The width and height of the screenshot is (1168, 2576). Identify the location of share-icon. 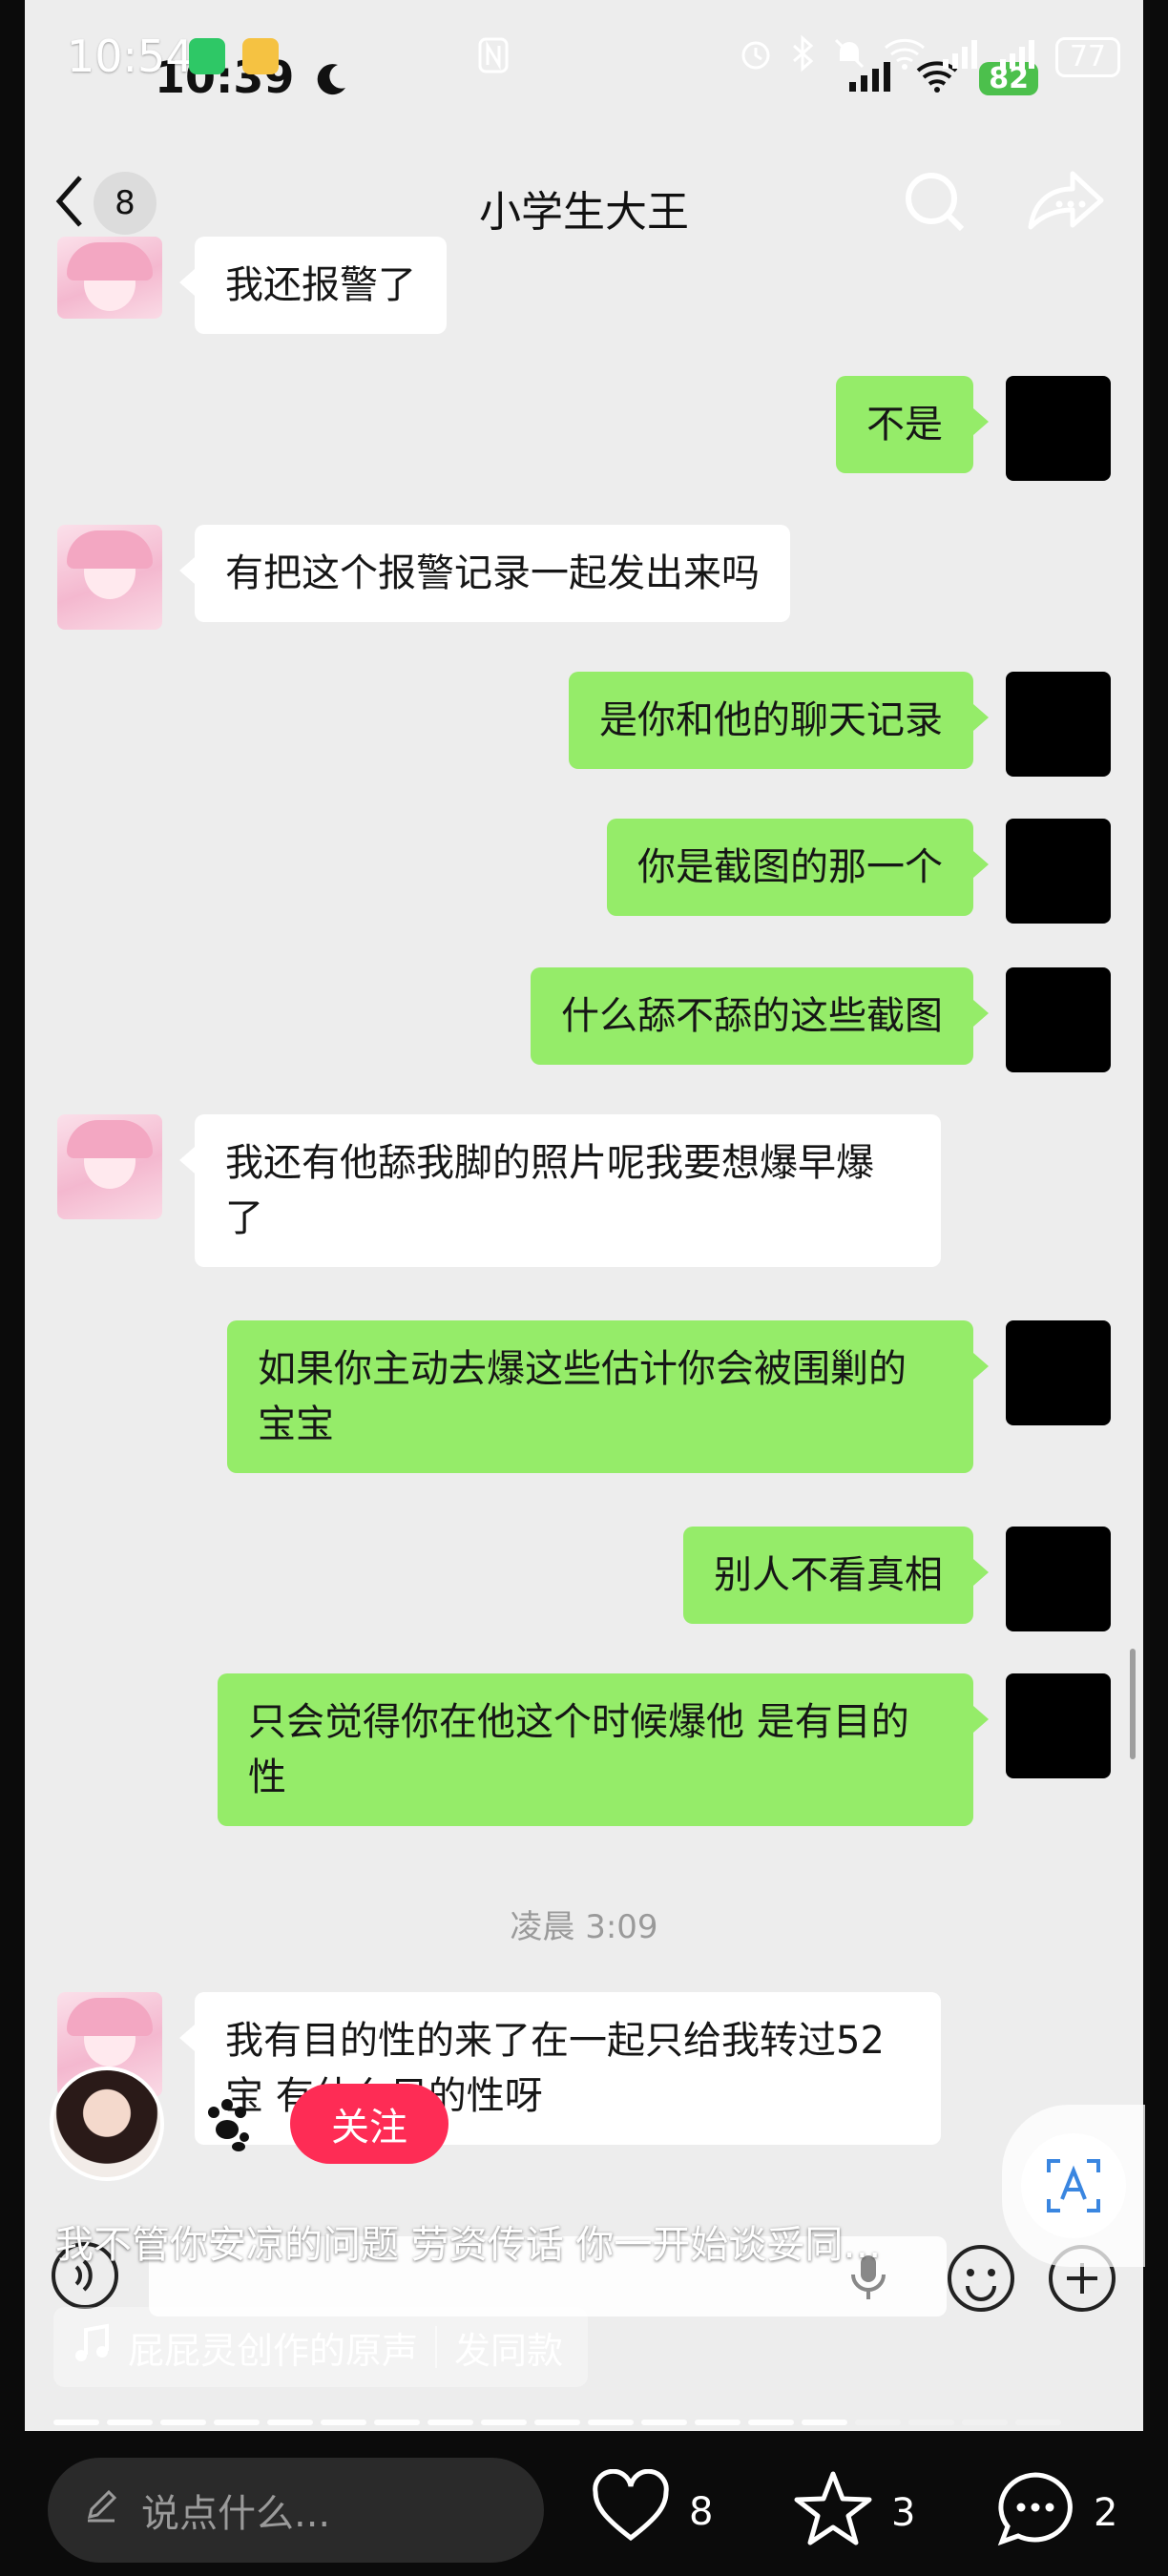
(1065, 203).